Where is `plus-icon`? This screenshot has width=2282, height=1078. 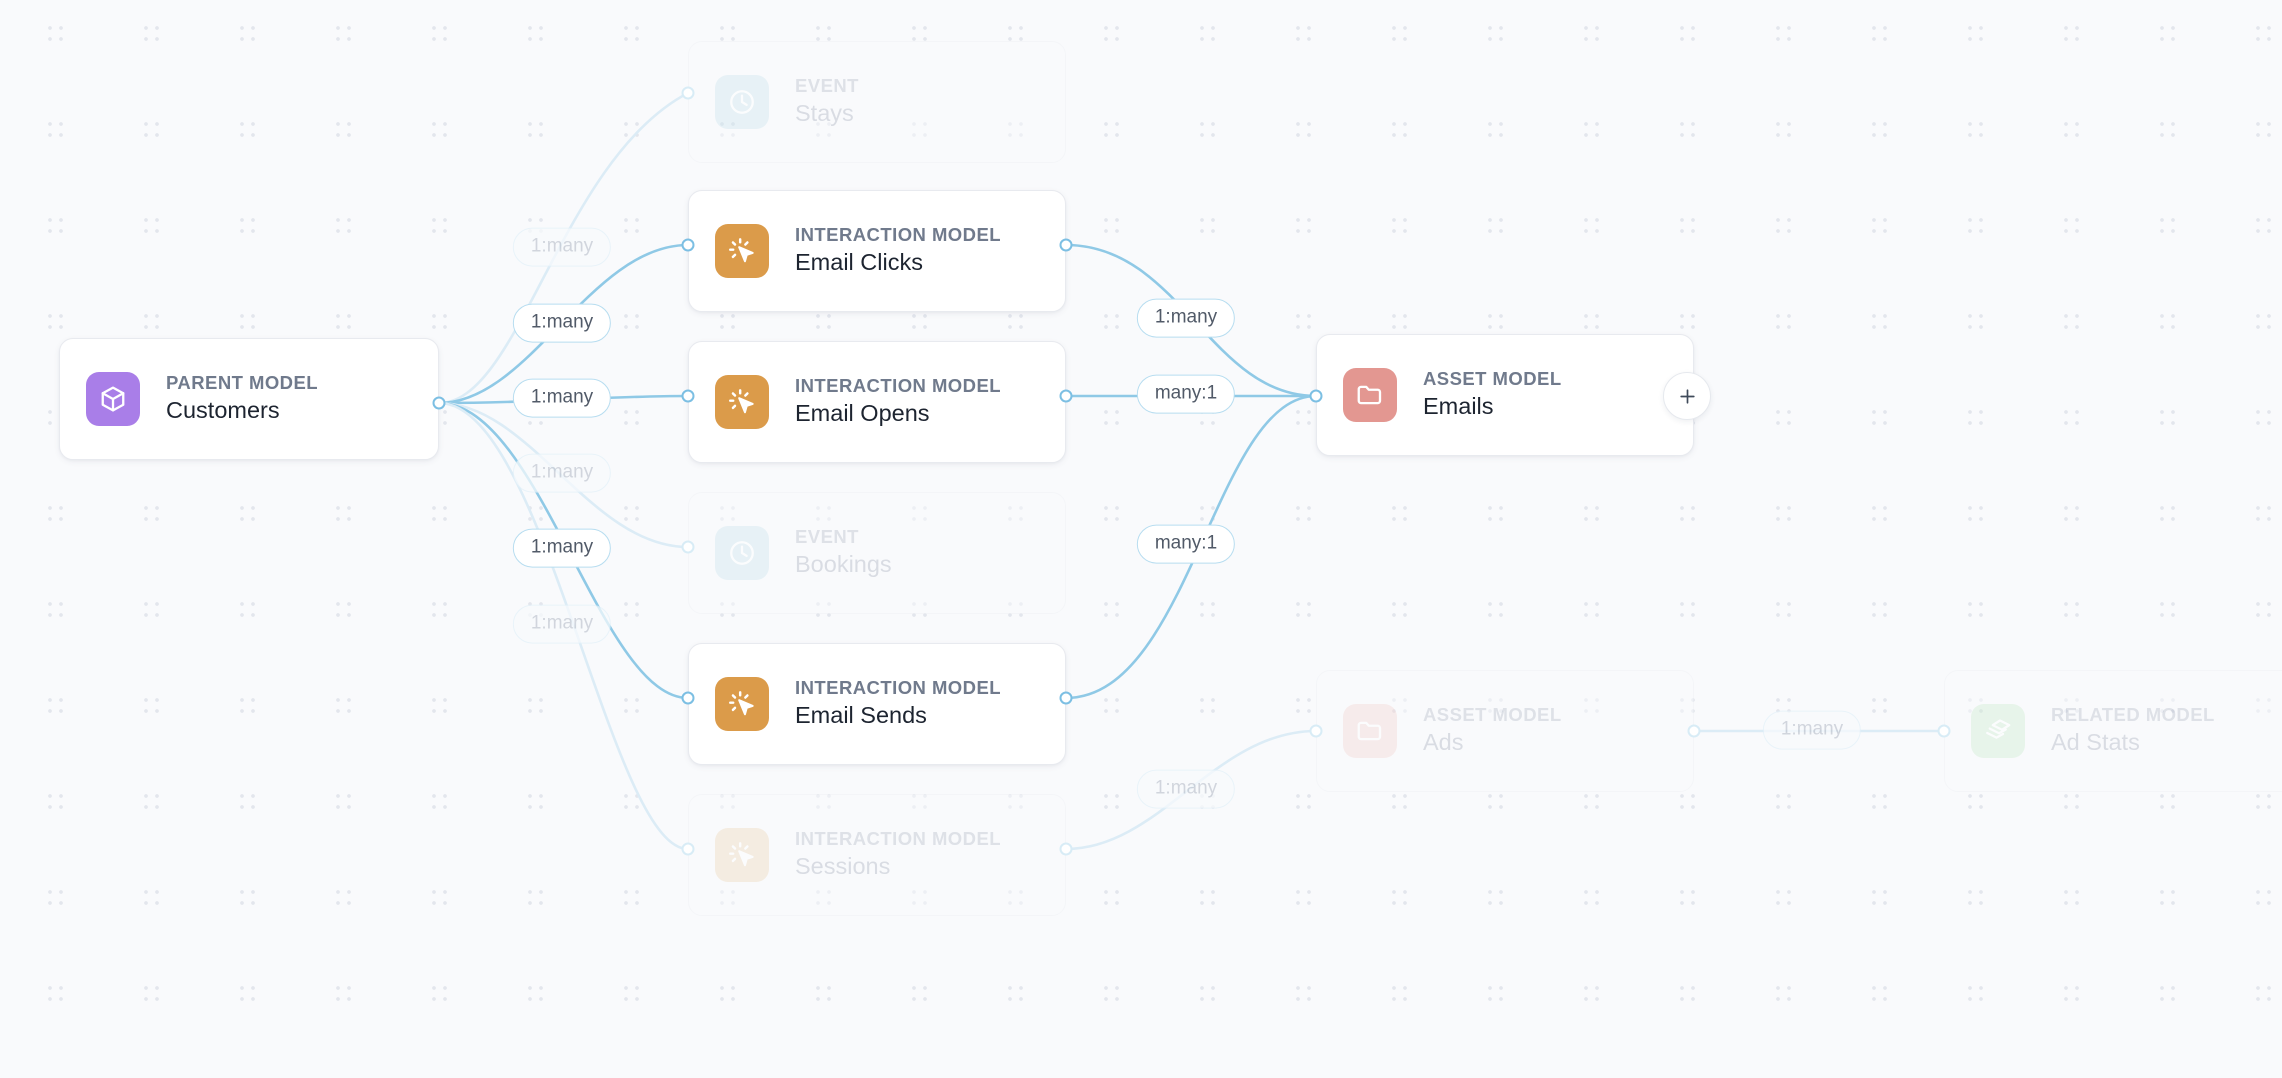
plus-icon is located at coordinates (1687, 396).